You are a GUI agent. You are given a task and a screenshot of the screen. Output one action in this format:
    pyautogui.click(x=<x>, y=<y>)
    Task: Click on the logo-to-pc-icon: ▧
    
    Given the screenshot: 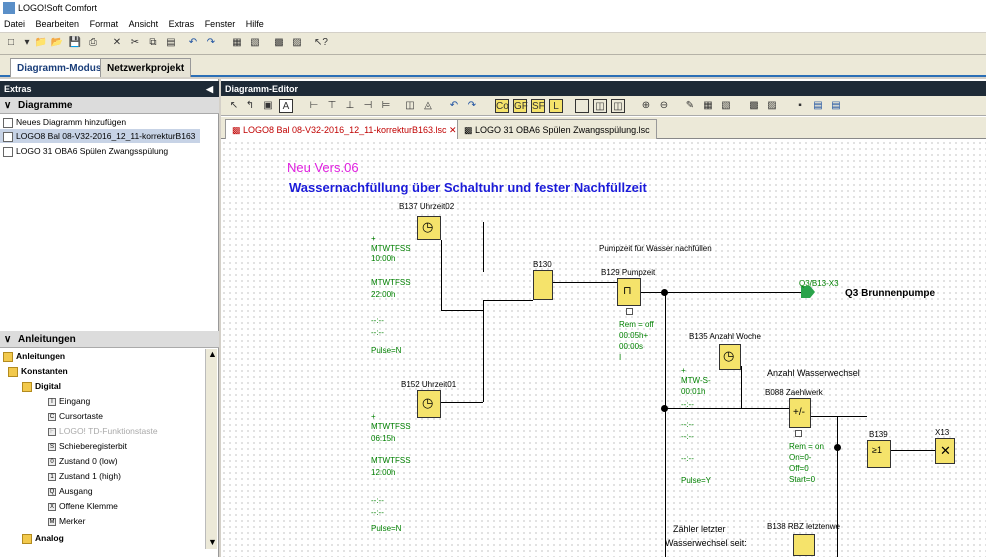 What is the action you would take?
    pyautogui.click(x=255, y=43)
    